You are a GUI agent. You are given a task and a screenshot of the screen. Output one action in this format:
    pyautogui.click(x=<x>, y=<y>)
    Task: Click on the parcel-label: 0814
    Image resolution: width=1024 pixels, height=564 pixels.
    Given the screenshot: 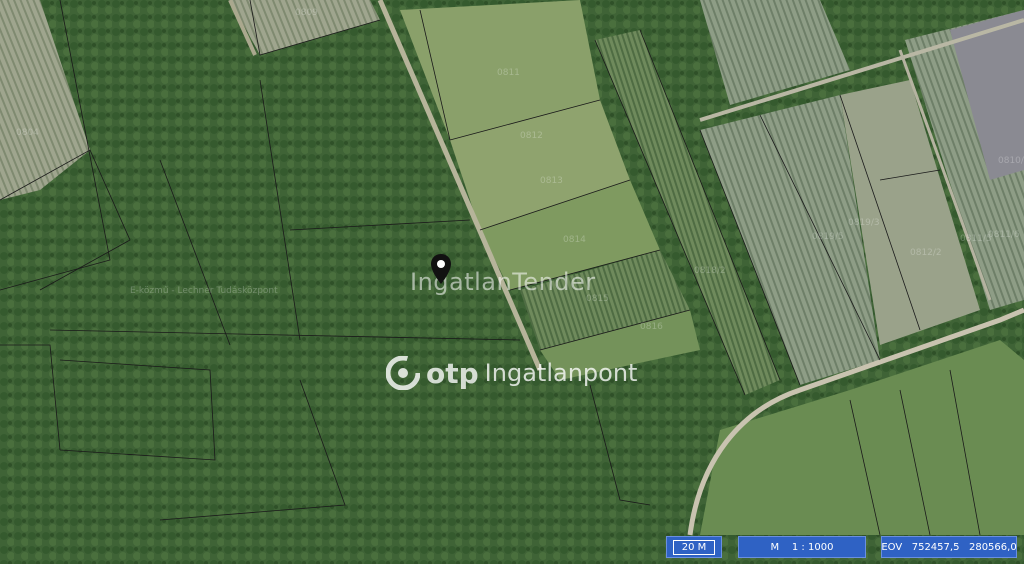 What is the action you would take?
    pyautogui.click(x=574, y=240)
    